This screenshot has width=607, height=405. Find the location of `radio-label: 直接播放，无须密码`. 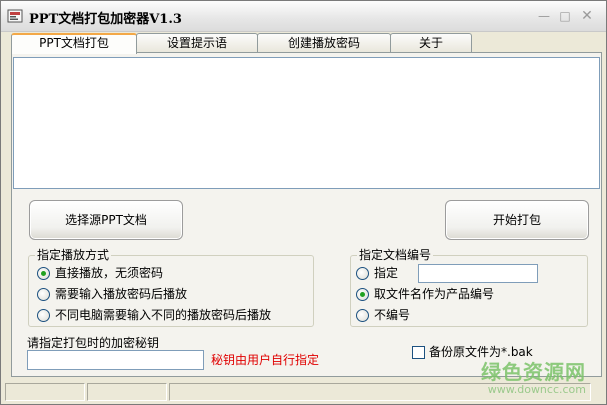

radio-label: 直接播放，无须密码 is located at coordinates (109, 273).